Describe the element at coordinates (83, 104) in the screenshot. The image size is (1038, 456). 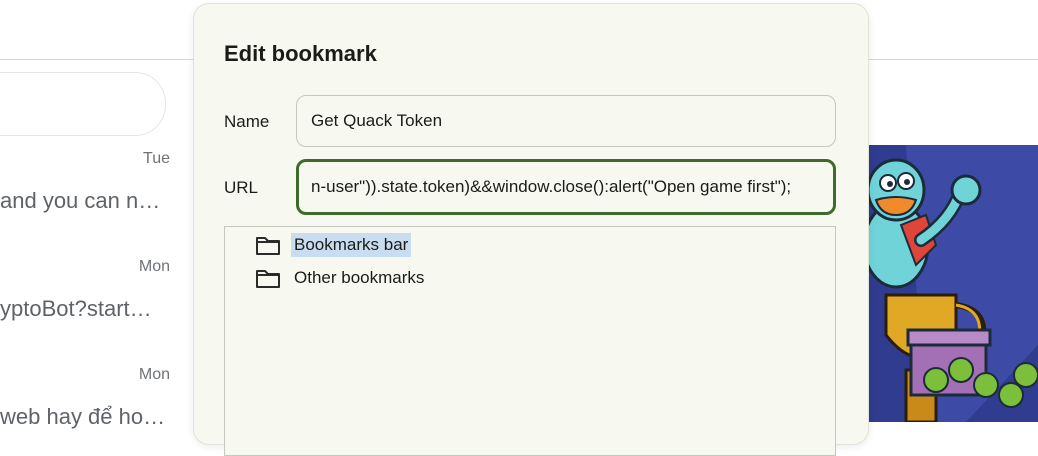
I see `search-bar` at that location.